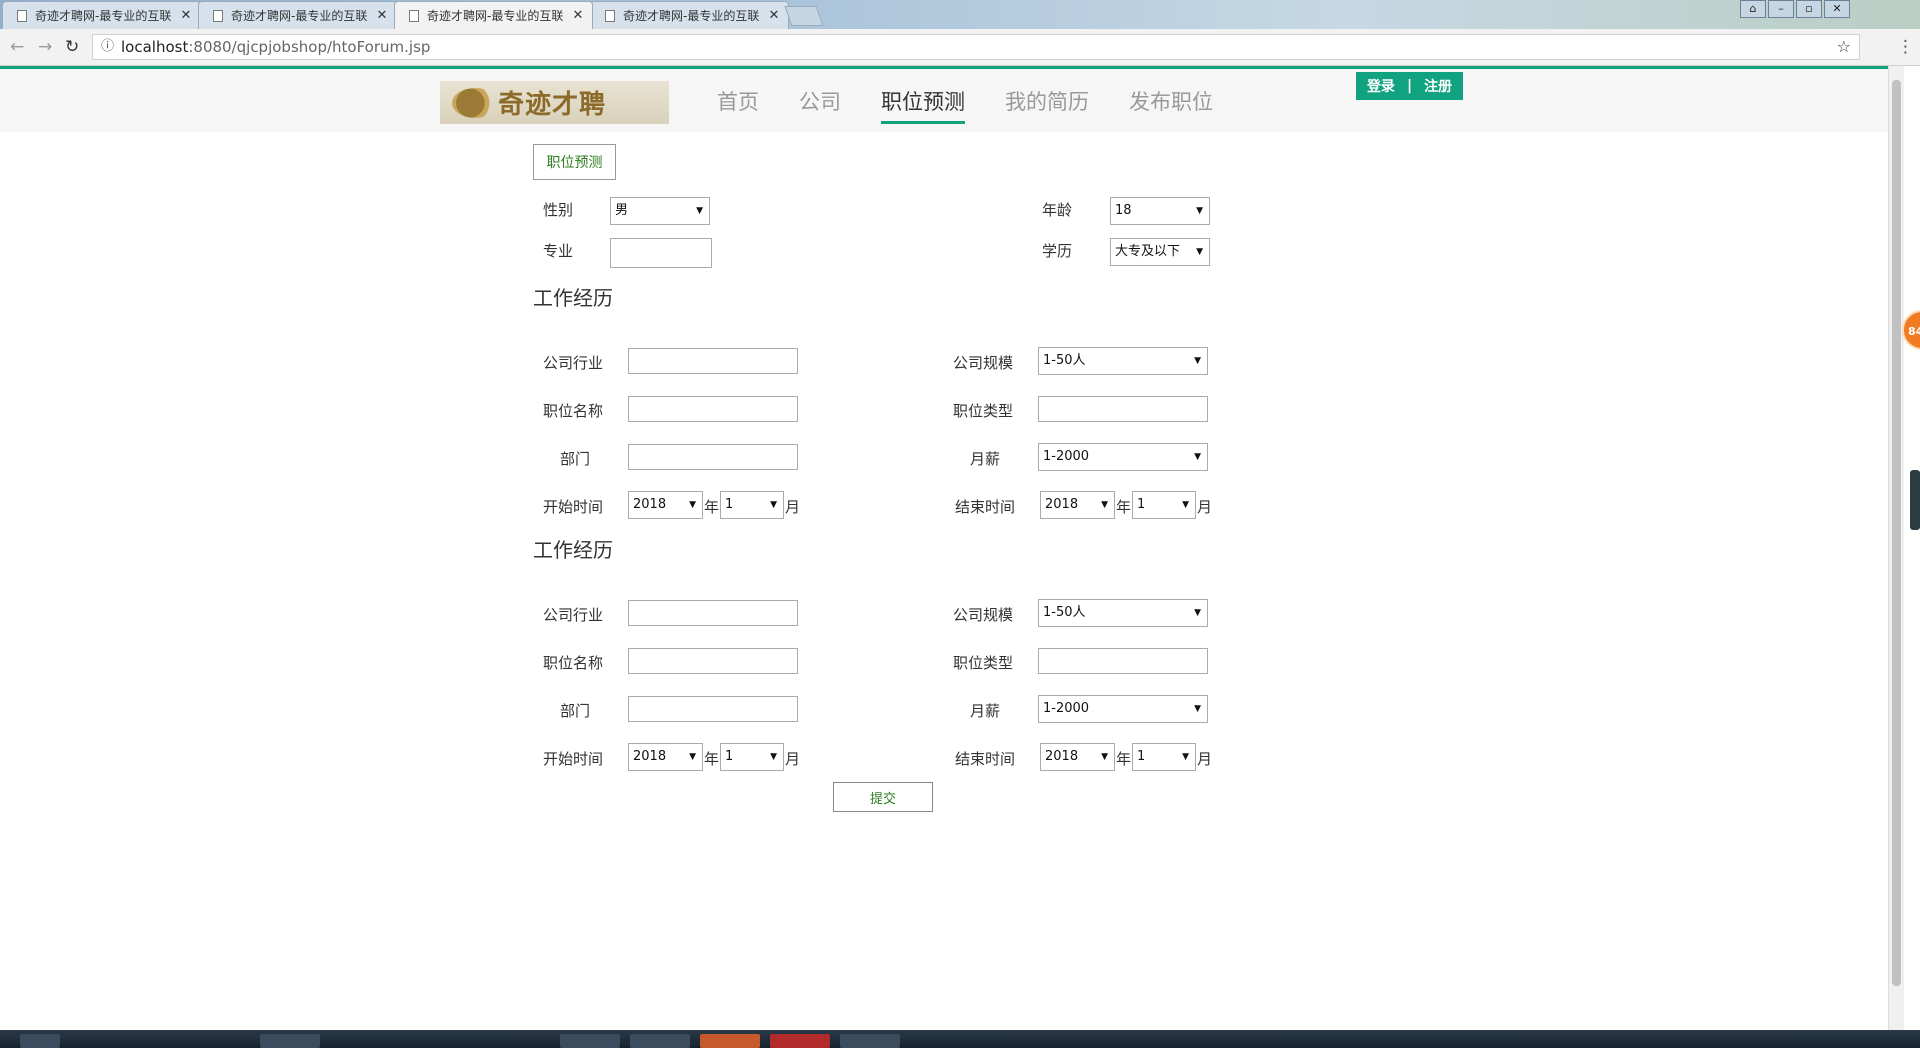  I want to click on gender-select: 男 ▼, so click(660, 211).